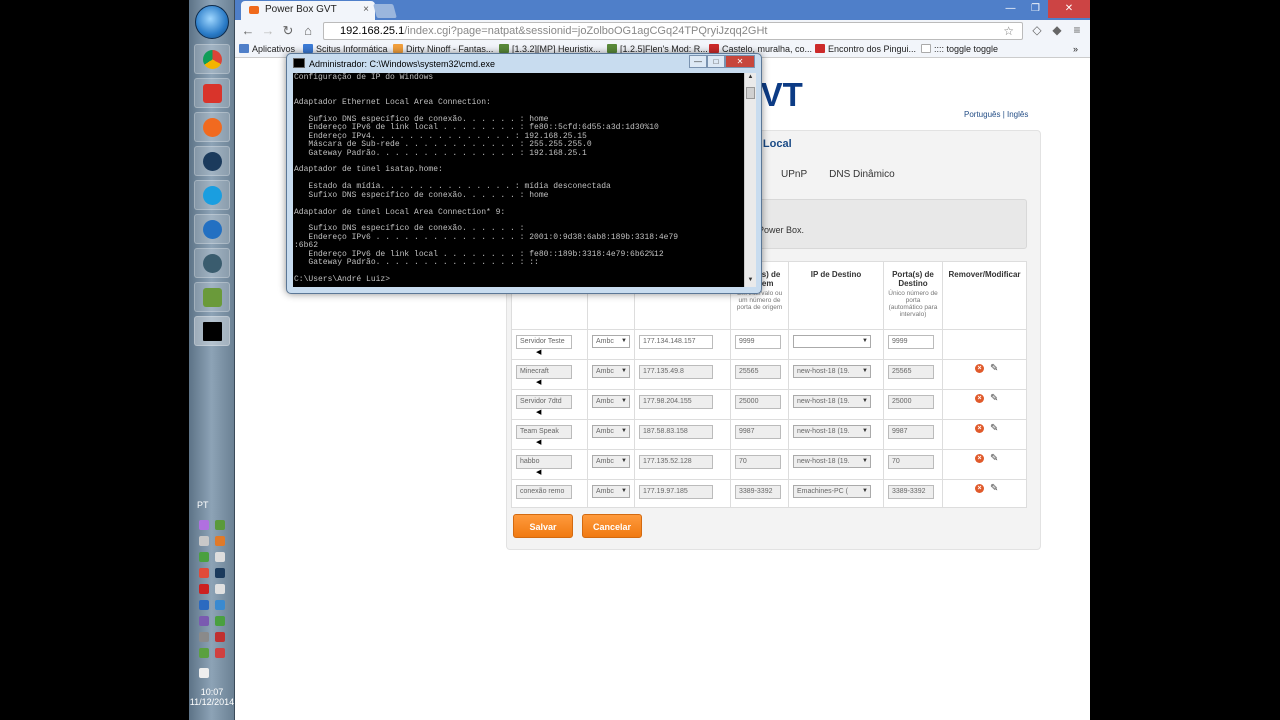 This screenshot has width=1280, height=720. I want to click on maximize-button: □, so click(716, 61).